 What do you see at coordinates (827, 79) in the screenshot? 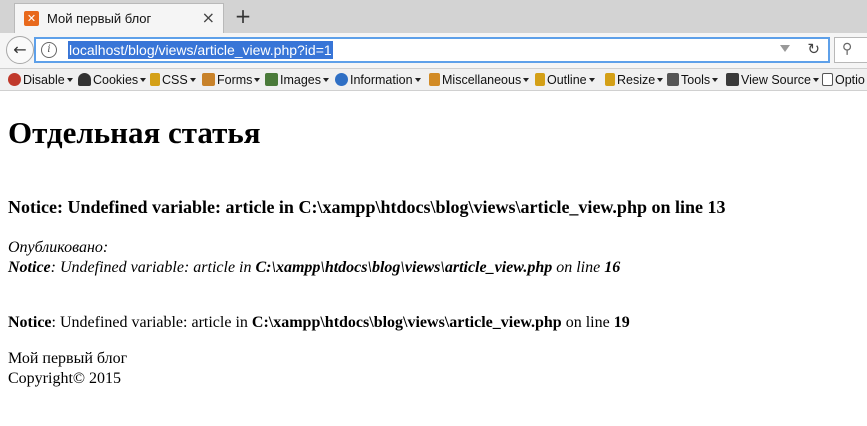
I see `options-icon` at bounding box center [827, 79].